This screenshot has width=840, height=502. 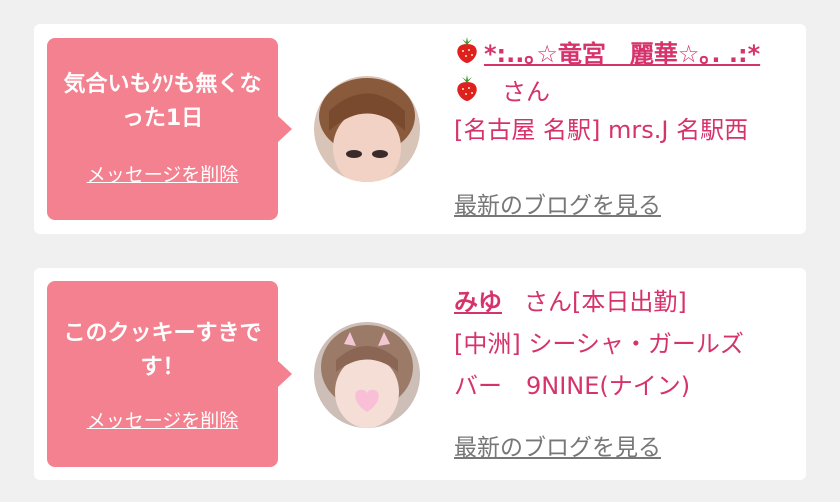 What do you see at coordinates (622, 54) in the screenshot?
I see `sender-name-link: *:..｡☆竜宮 麗華☆｡. .:*` at bounding box center [622, 54].